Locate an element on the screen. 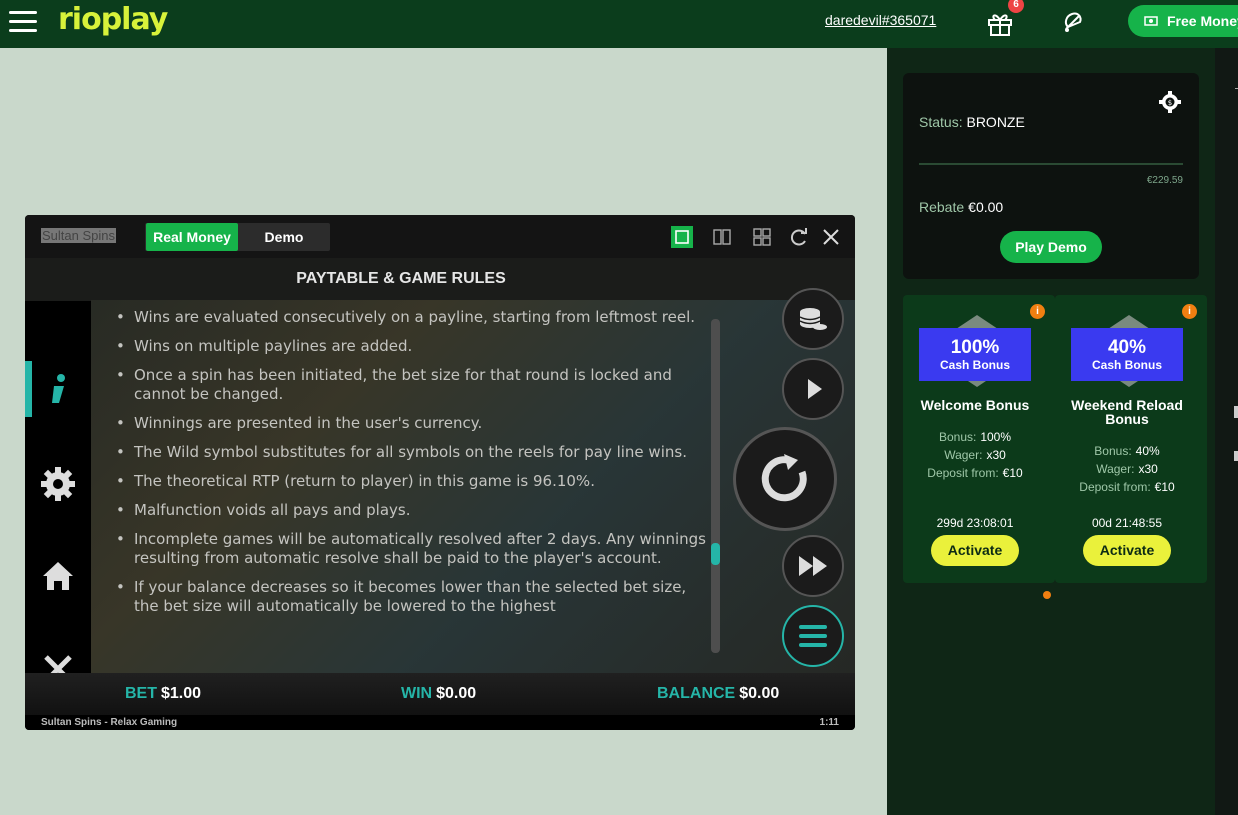  info-icon is located at coordinates (58, 389).